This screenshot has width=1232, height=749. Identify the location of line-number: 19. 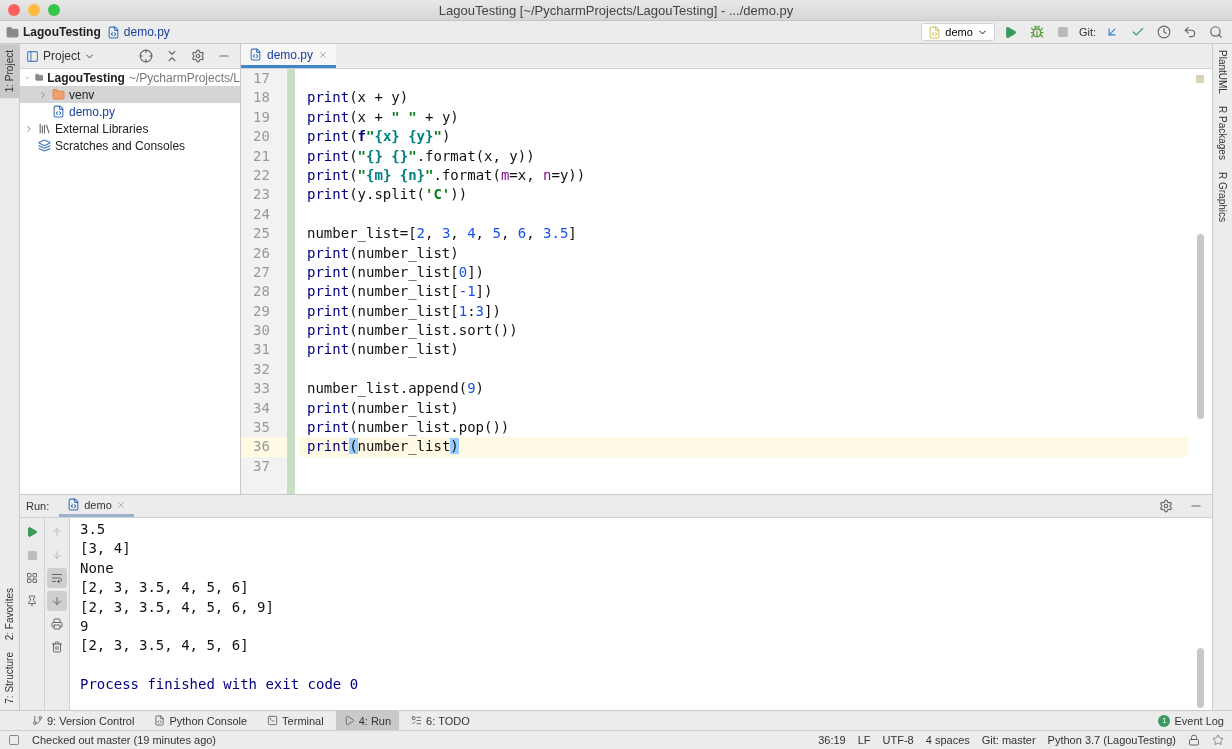
(261, 117).